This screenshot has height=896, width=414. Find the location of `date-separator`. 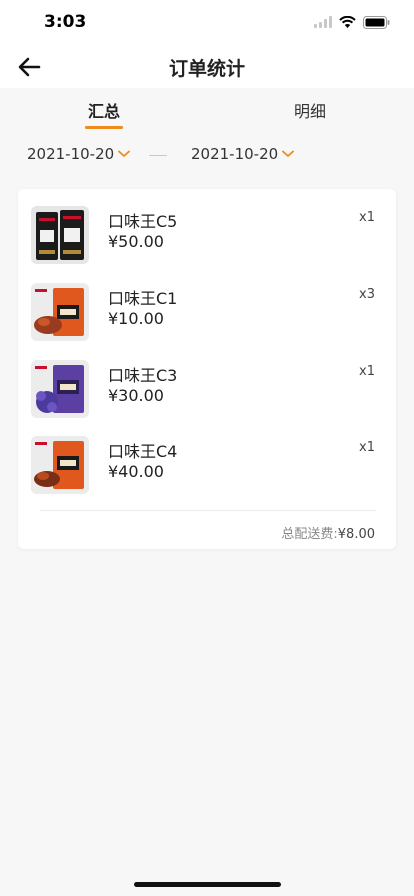

date-separator is located at coordinates (158, 155).